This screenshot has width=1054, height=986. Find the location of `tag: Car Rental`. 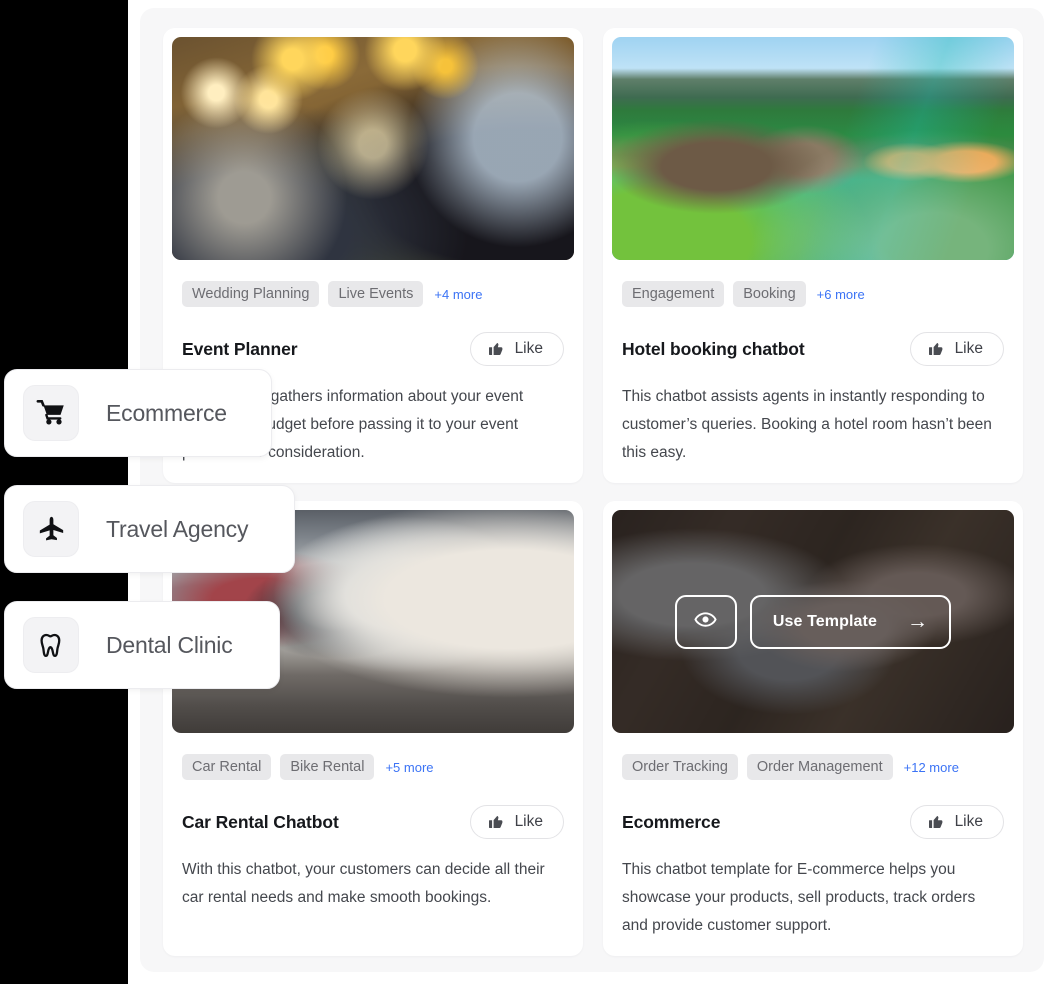

tag: Car Rental is located at coordinates (227, 767).